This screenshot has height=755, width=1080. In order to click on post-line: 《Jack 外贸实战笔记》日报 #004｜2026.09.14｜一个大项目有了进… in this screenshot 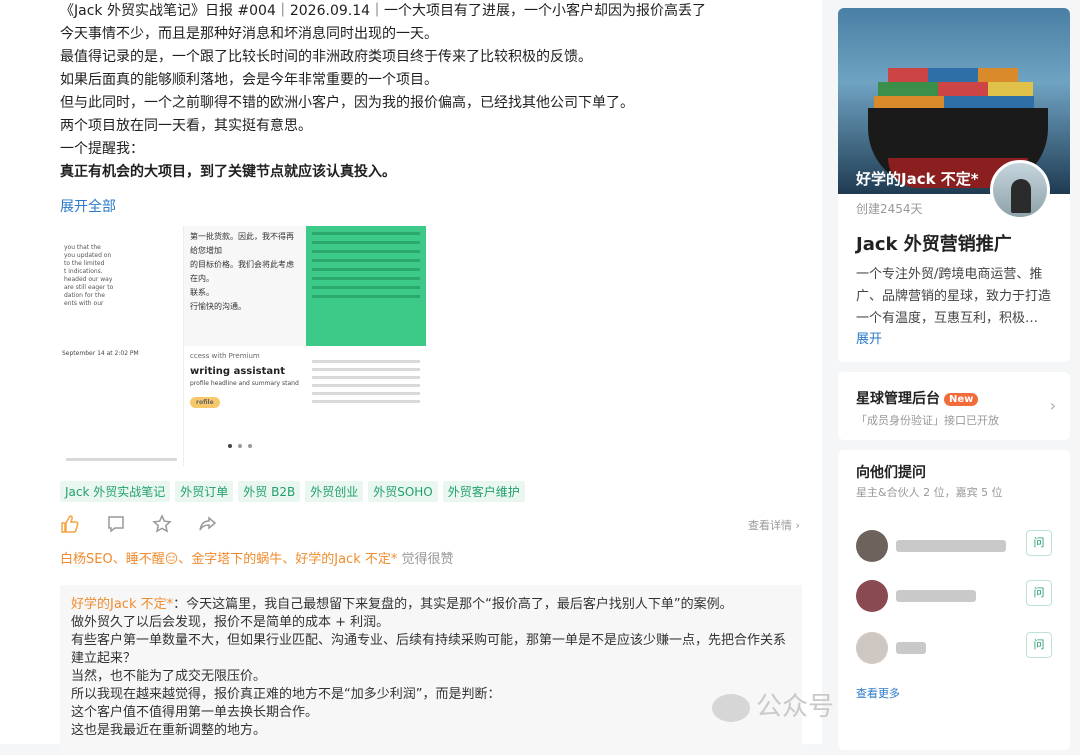, I will do `click(383, 11)`.